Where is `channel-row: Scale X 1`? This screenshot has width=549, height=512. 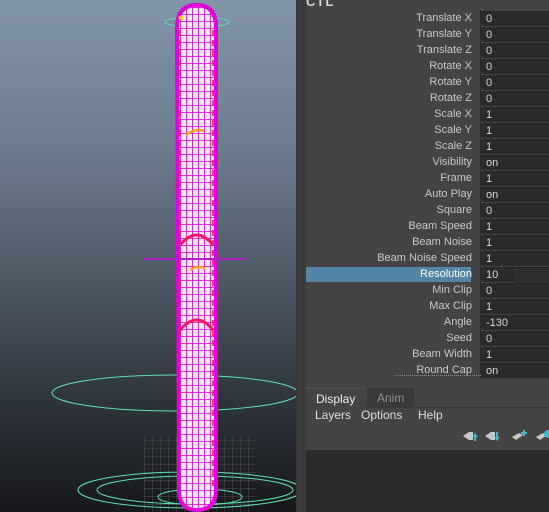
channel-row: Scale X 1 is located at coordinates (427, 115).